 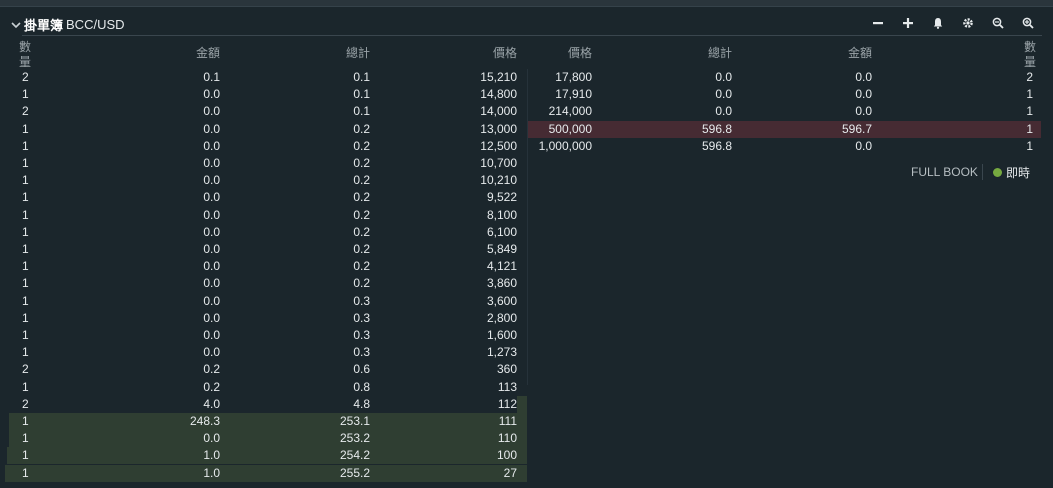 I want to click on bid-row: 1 0.0 253.2 110, so click(x=263, y=438).